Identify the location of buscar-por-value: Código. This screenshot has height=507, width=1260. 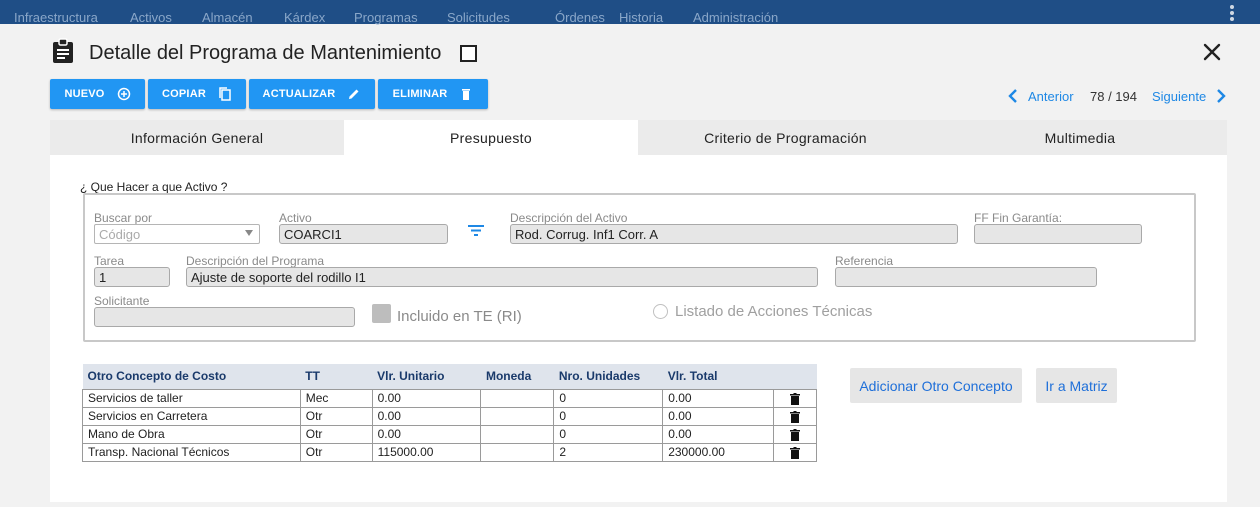
(120, 234).